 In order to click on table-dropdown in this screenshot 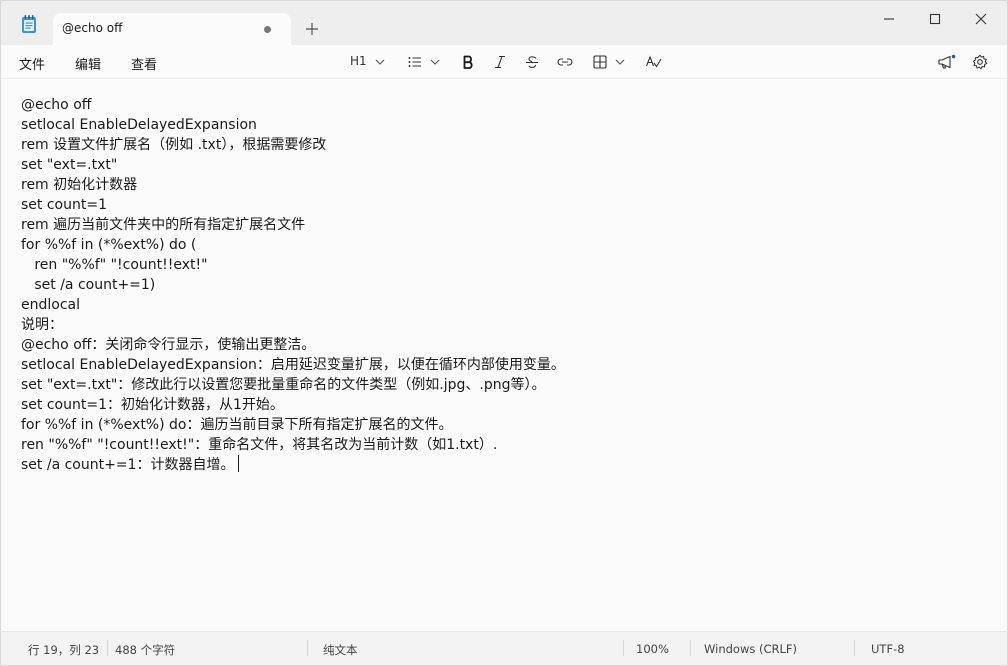, I will do `click(620, 62)`.